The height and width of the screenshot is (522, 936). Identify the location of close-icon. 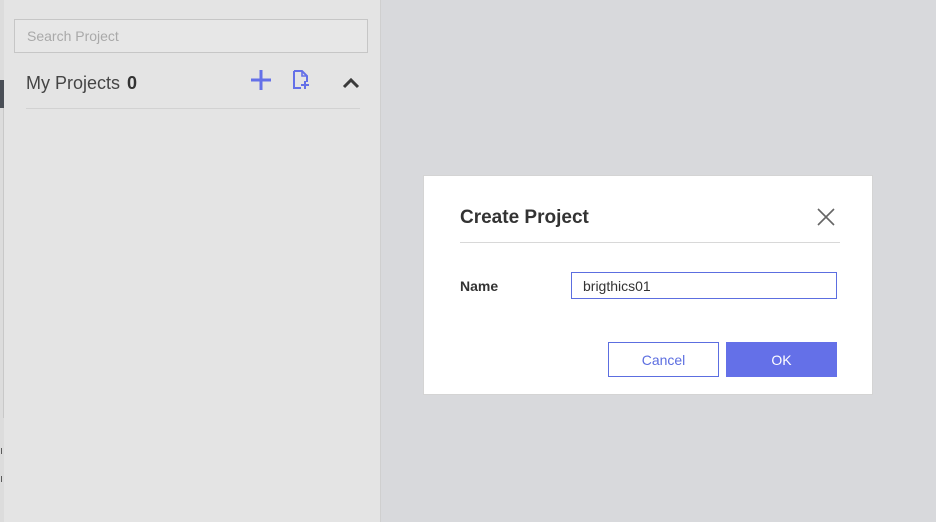
(826, 217).